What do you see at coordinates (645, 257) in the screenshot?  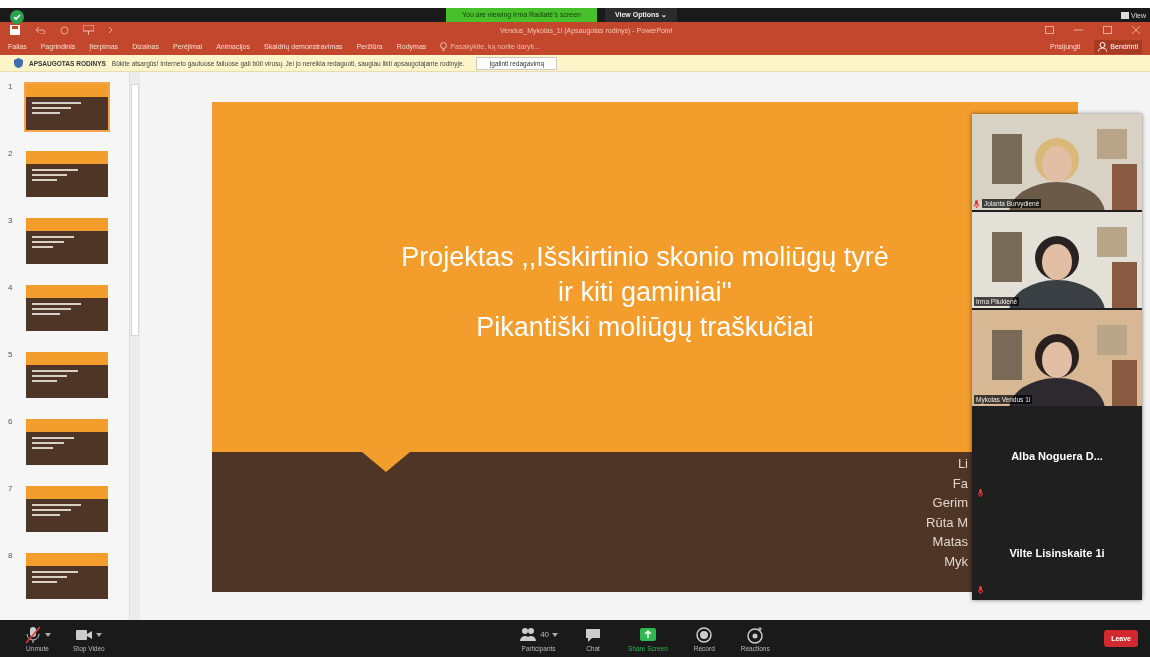 I see `slide-title-line: Projektas ,,Išskirtinio skonio moliūgų tyrė` at bounding box center [645, 257].